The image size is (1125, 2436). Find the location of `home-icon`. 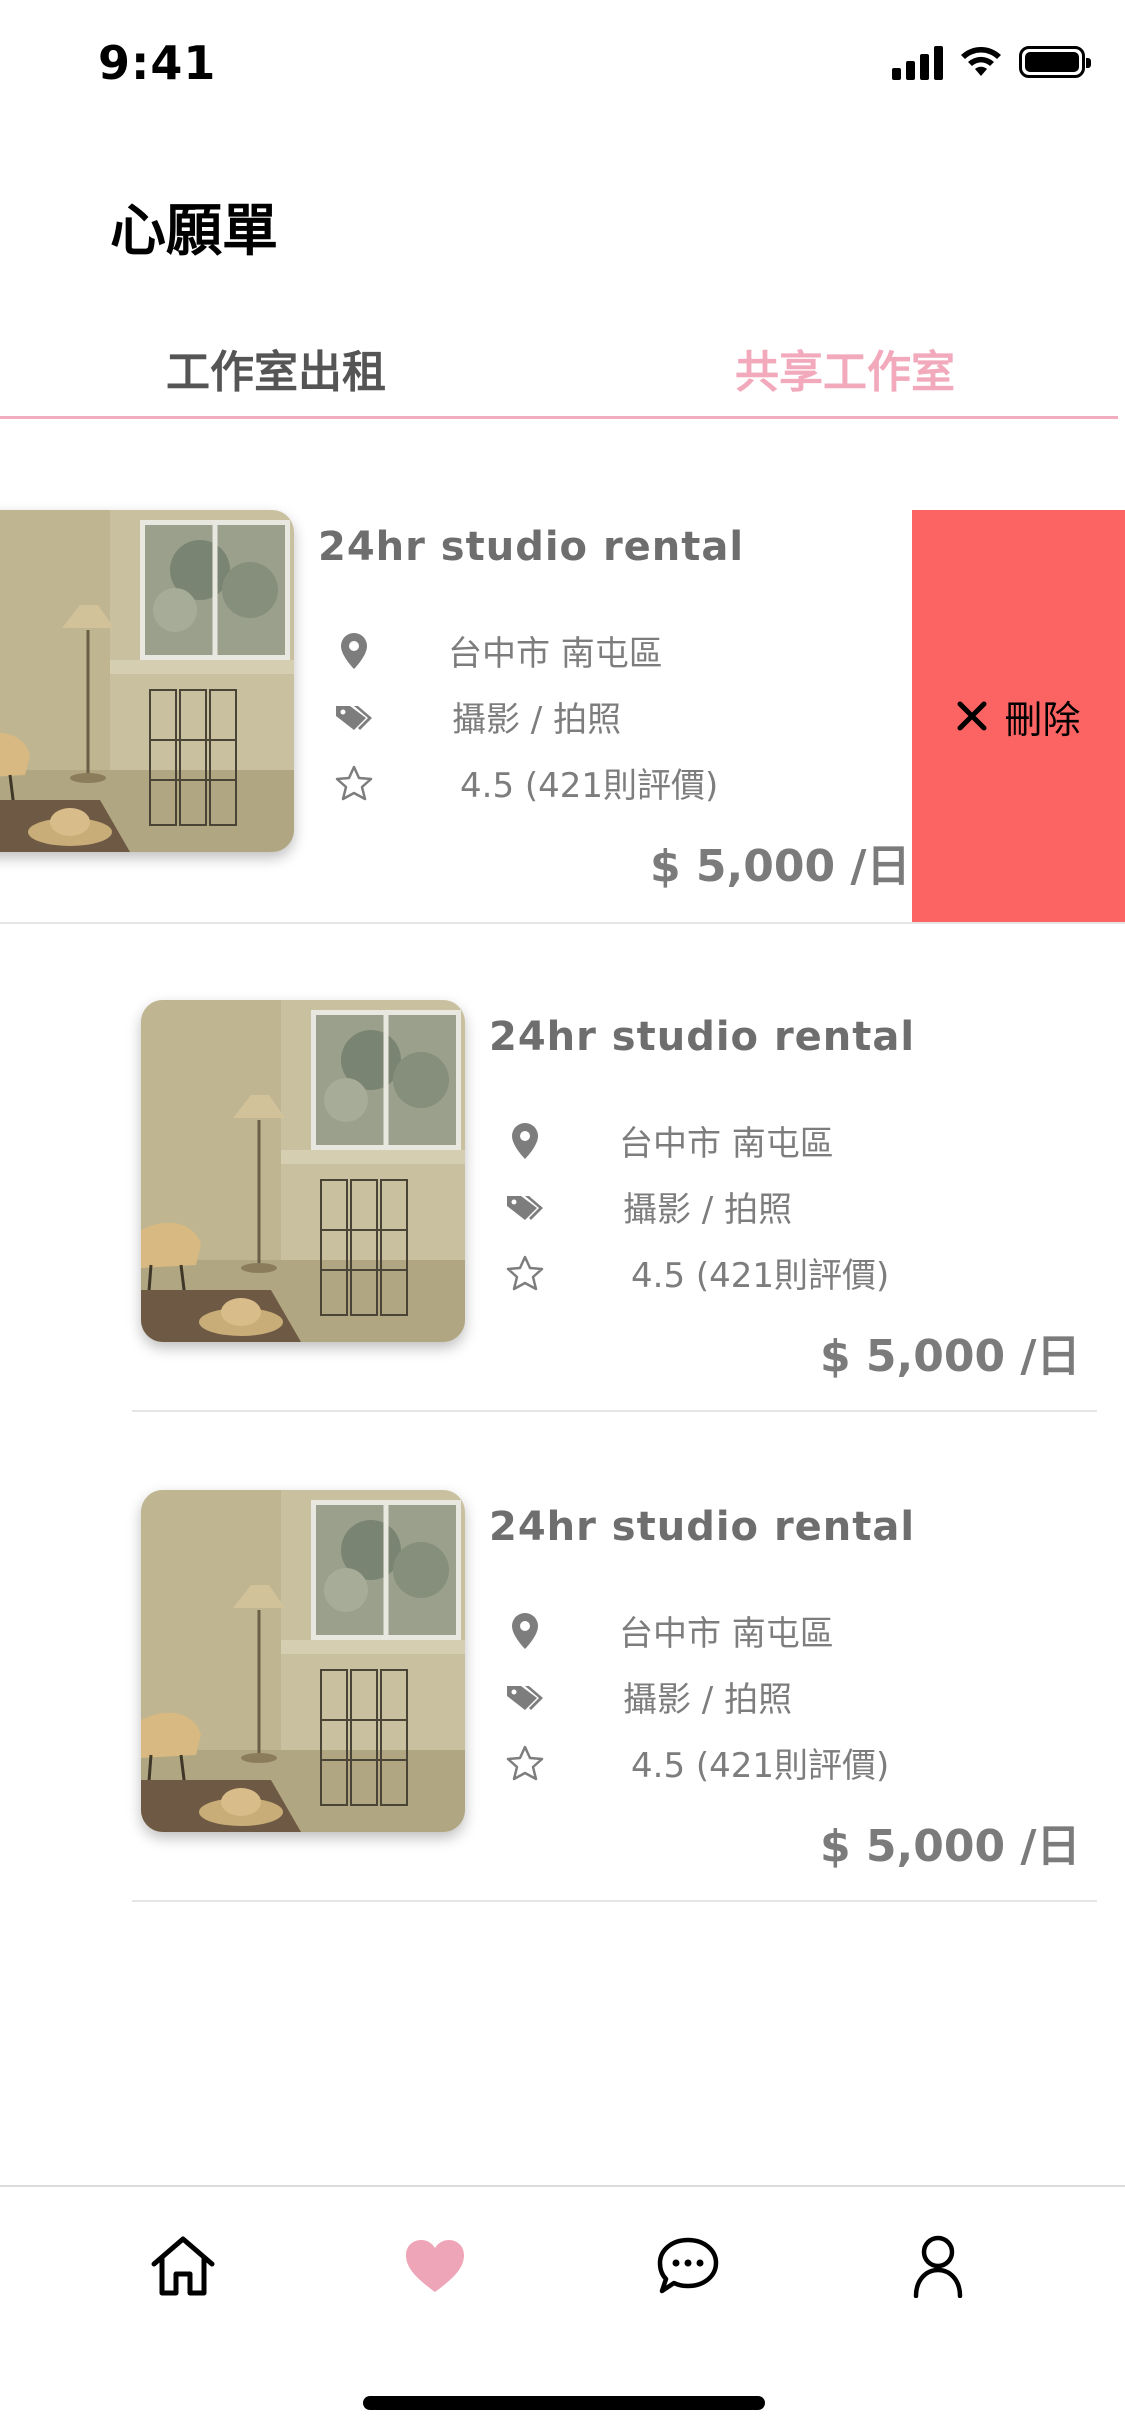

home-icon is located at coordinates (183, 2266).